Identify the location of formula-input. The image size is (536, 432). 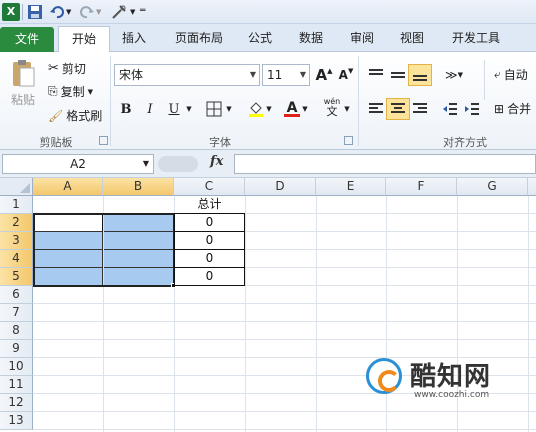
(385, 164).